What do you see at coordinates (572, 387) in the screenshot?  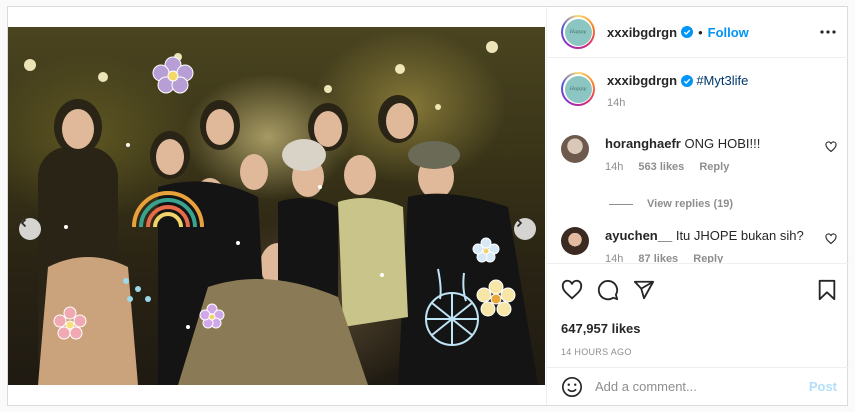 I see `emoji-icon` at bounding box center [572, 387].